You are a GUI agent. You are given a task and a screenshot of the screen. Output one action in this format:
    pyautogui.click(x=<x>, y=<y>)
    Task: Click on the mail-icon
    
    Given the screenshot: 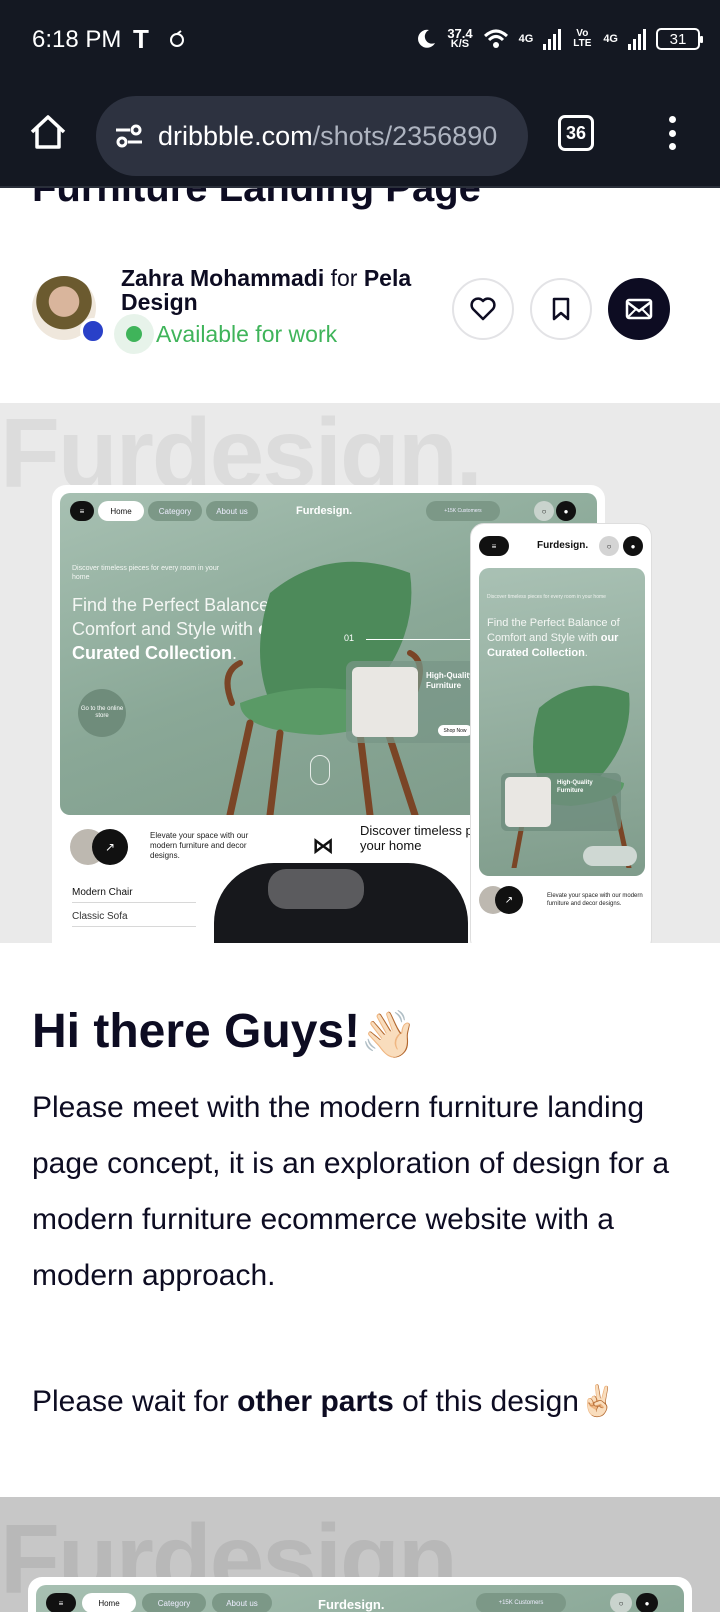 What is the action you would take?
    pyautogui.click(x=639, y=309)
    